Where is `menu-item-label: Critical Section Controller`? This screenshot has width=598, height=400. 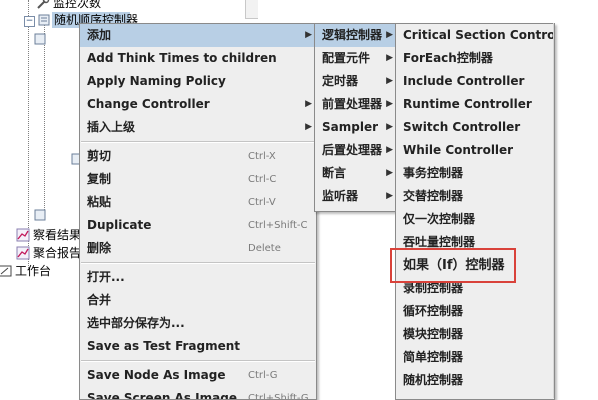 menu-item-label: Critical Section Controller is located at coordinates (479, 35).